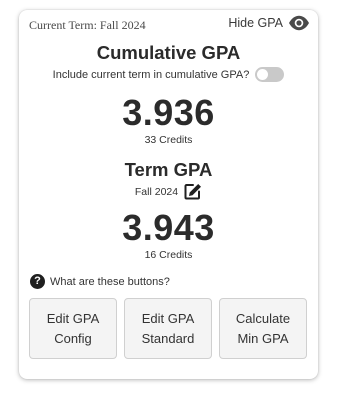 This screenshot has width=345, height=400. I want to click on help-link: ? What are these buttons?, so click(100, 281).